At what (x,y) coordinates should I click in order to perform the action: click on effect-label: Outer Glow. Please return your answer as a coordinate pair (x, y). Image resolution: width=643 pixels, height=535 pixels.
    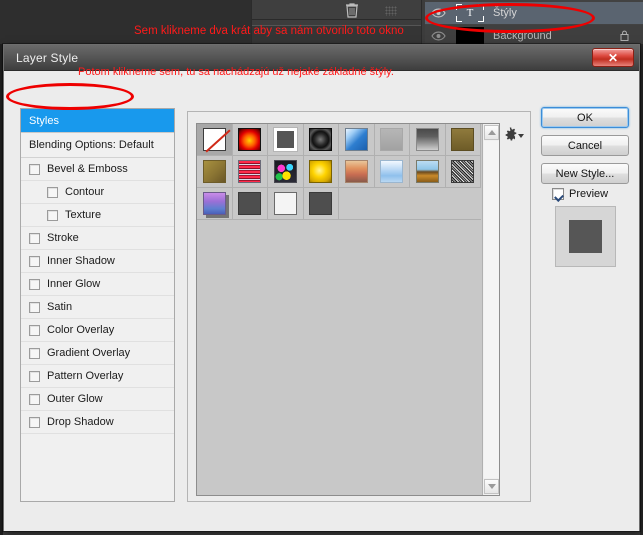
    Looking at the image, I should click on (75, 399).